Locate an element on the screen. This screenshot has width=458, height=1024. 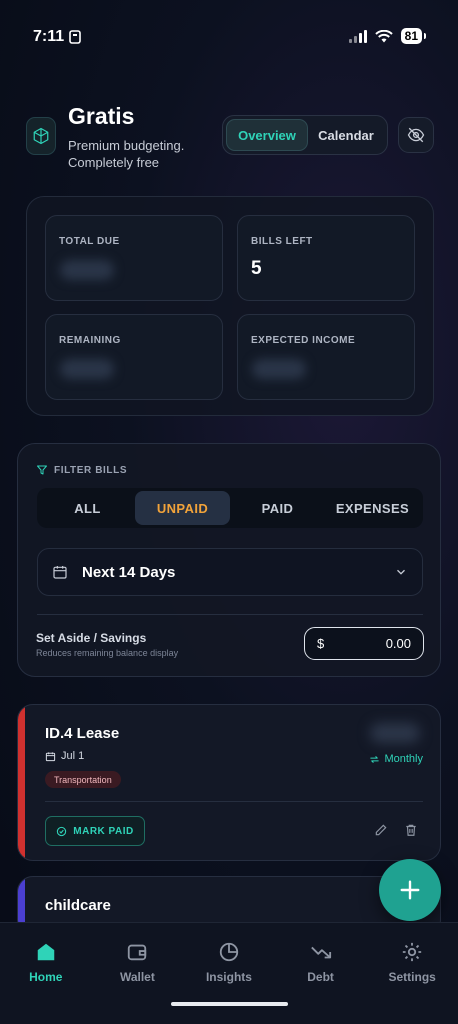
bill-date-text: Jul 1 is located at coordinates (73, 756).